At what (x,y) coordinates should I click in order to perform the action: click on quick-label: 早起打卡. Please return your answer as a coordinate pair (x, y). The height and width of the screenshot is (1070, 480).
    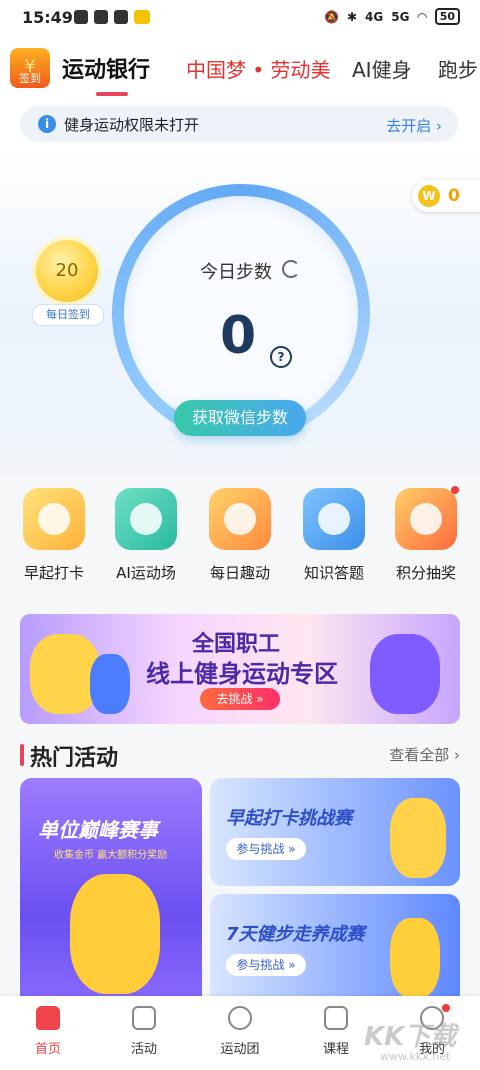
    Looking at the image, I should click on (53, 573).